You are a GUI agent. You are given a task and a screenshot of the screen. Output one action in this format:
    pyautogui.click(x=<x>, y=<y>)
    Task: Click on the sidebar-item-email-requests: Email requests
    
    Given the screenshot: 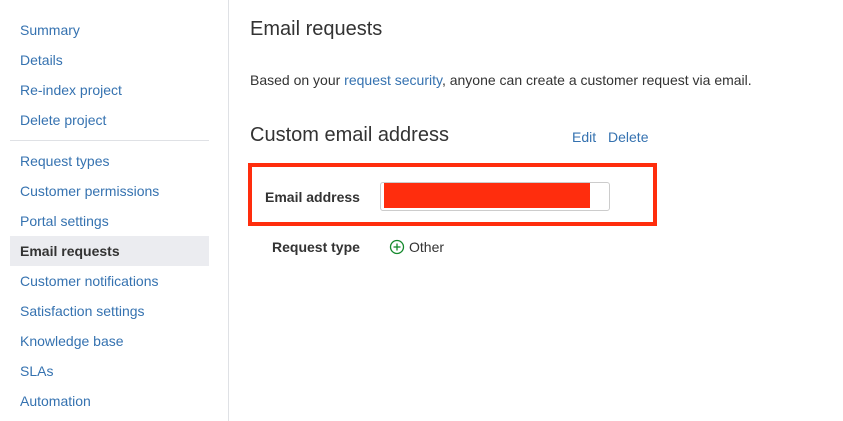 What is the action you would take?
    pyautogui.click(x=109, y=251)
    